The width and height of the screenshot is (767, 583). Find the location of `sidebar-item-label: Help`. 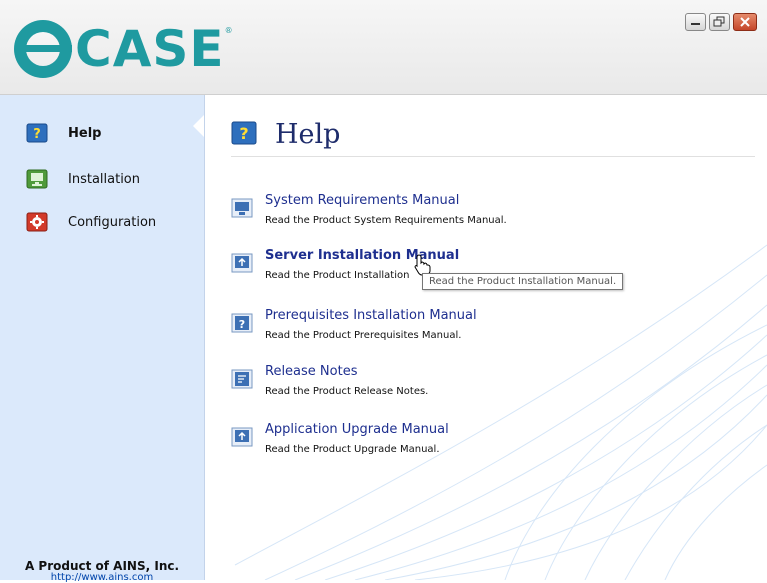

sidebar-item-label: Help is located at coordinates (85, 133).